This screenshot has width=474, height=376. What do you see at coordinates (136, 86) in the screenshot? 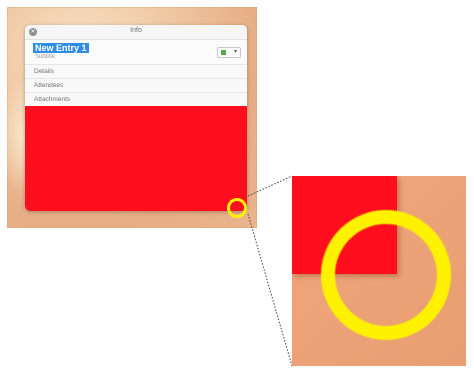
I see `section-attendees: Attendees` at bounding box center [136, 86].